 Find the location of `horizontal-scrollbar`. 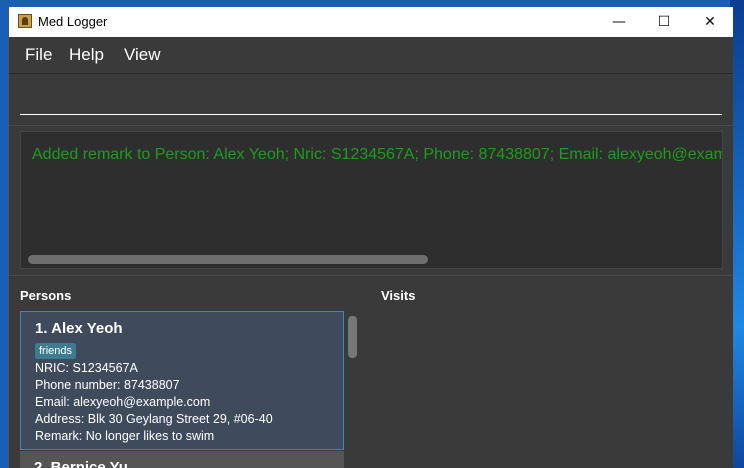

horizontal-scrollbar is located at coordinates (228, 259).